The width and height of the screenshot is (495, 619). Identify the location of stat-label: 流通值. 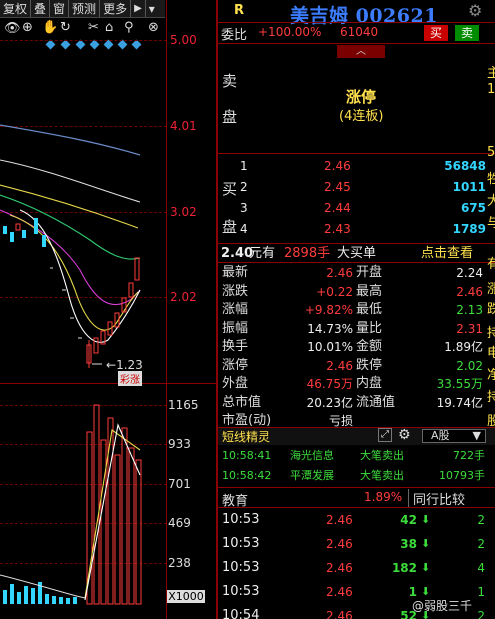
(376, 402).